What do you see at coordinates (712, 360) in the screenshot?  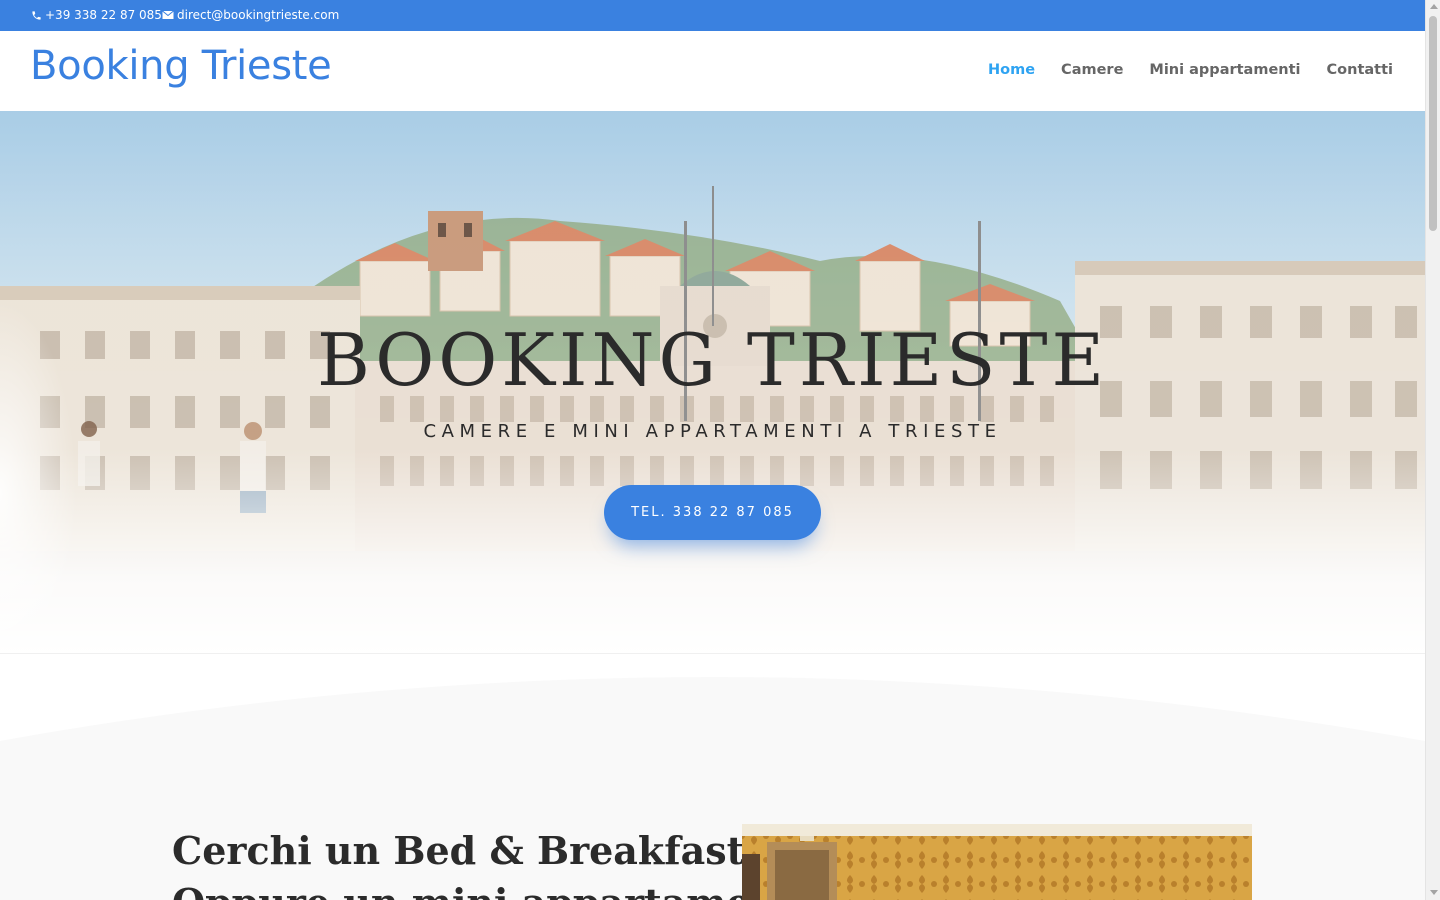 I see `hero-title: BOOKING TRIESTE` at bounding box center [712, 360].